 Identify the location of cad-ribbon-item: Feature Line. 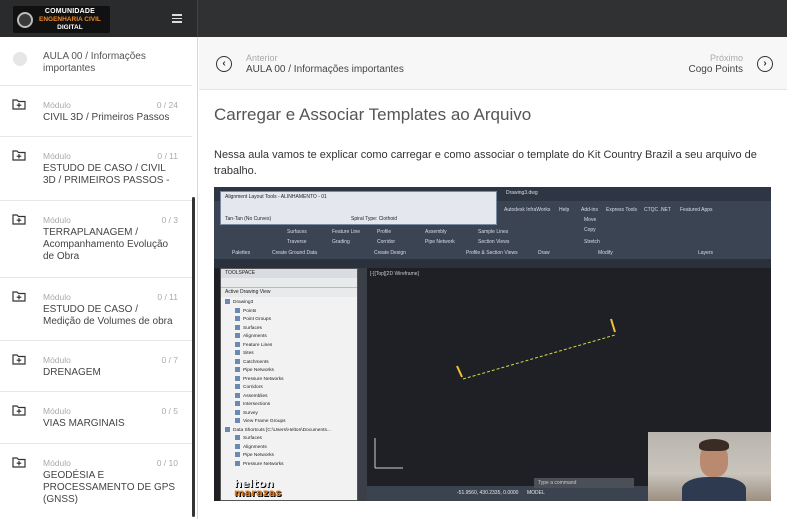
(346, 232).